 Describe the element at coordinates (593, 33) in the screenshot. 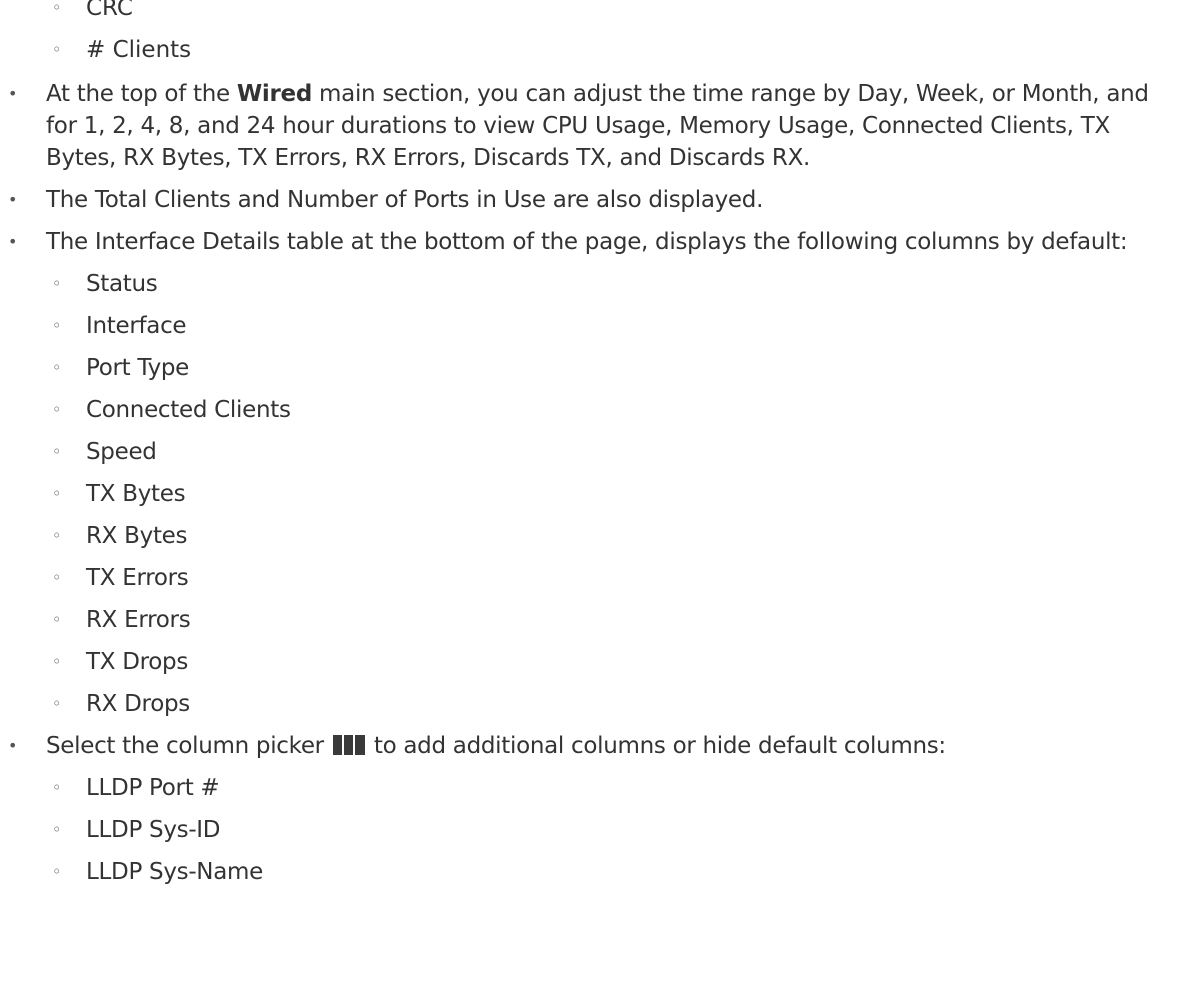

I see `continued-sublist: CRC # Clients` at that location.